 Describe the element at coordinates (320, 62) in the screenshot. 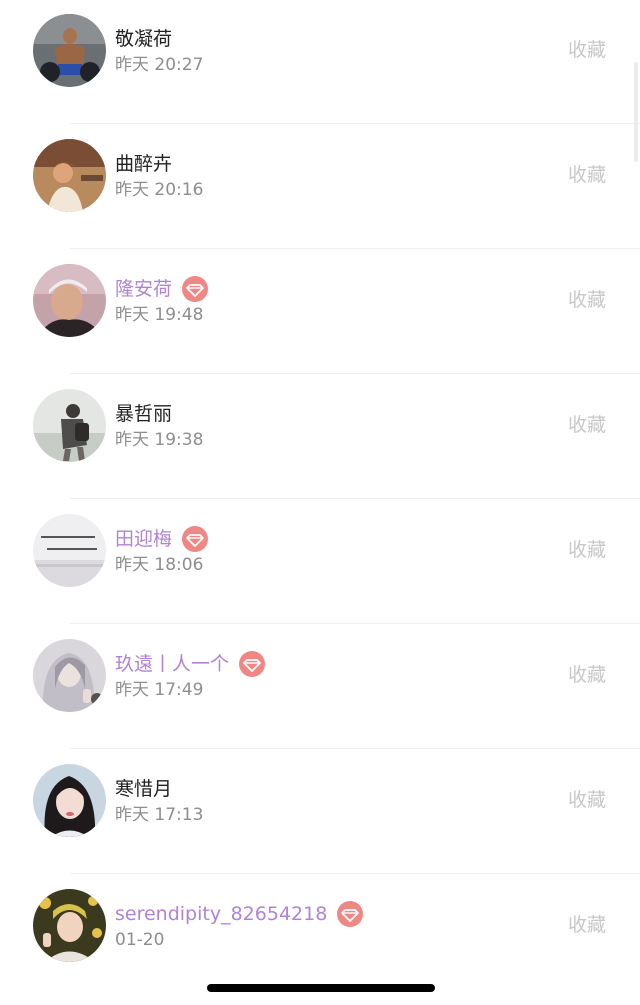

I see `list-item: 敬凝荷 昨天 20:27 收藏` at that location.